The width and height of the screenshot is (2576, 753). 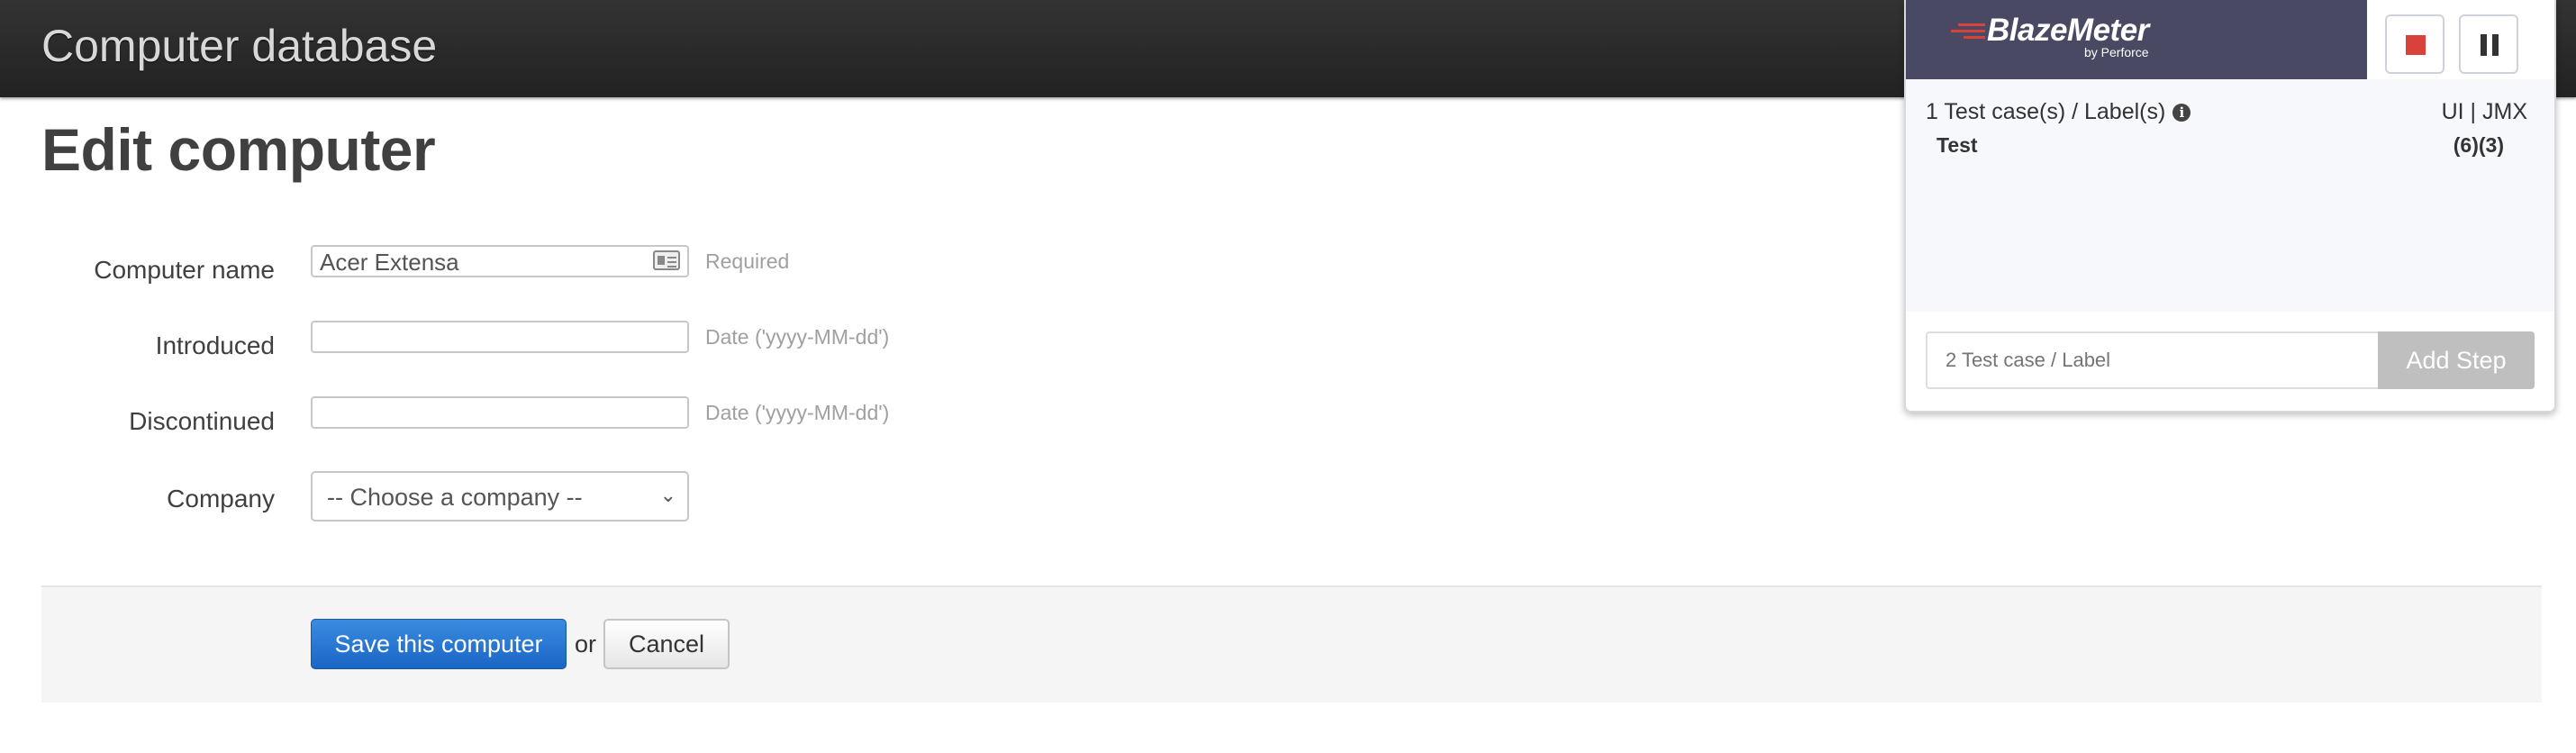 What do you see at coordinates (1968, 31) in the screenshot?
I see `speed-lines-icon` at bounding box center [1968, 31].